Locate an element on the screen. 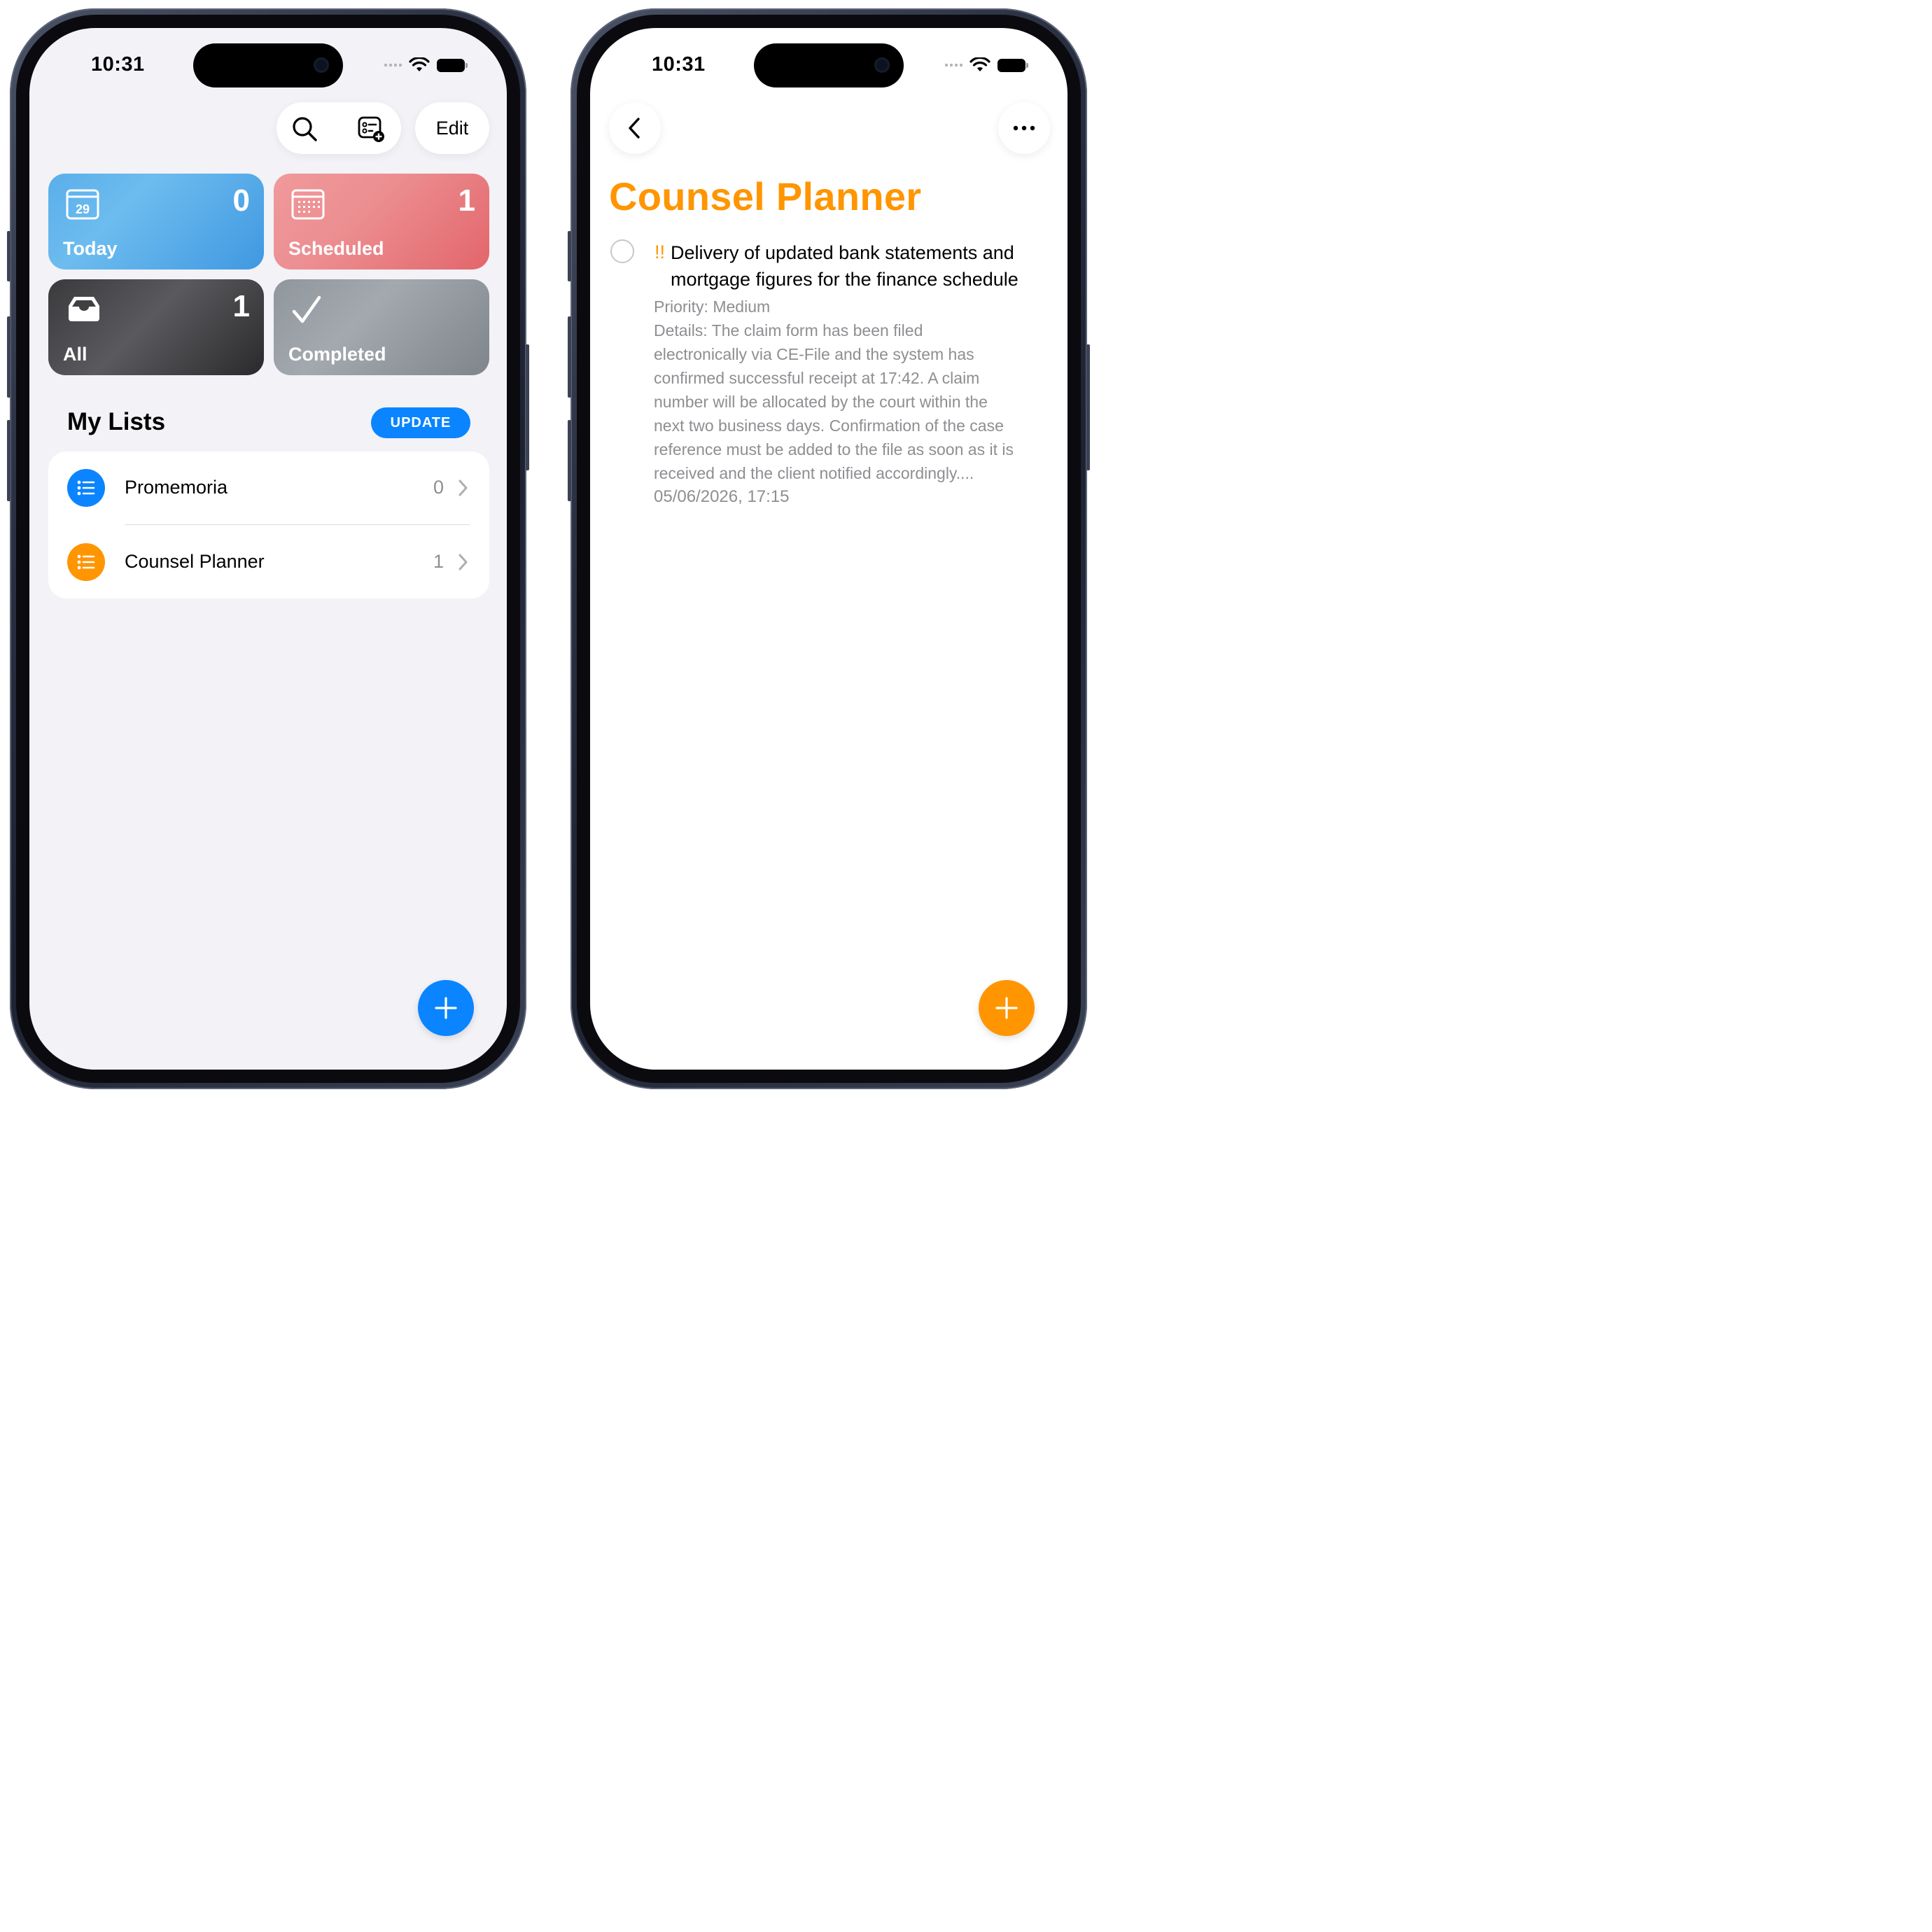 The image size is (1932, 1932). my-lists-heading: My Lists is located at coordinates (116, 421).